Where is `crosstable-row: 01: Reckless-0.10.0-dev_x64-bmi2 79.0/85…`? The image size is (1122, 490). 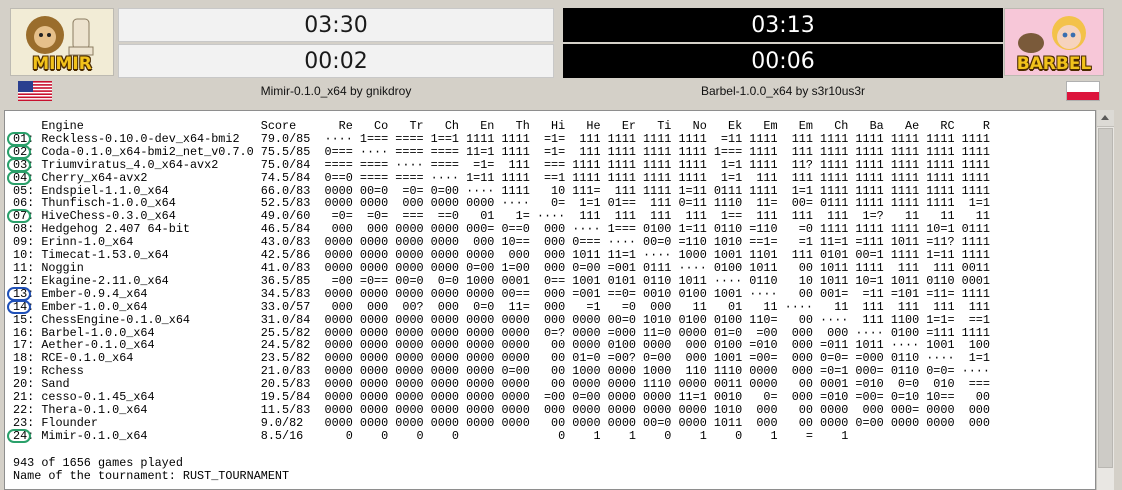 crosstable-row: 01: Reckless-0.10.0-dev_x64-bmi2 79.0/85… is located at coordinates (501, 138).